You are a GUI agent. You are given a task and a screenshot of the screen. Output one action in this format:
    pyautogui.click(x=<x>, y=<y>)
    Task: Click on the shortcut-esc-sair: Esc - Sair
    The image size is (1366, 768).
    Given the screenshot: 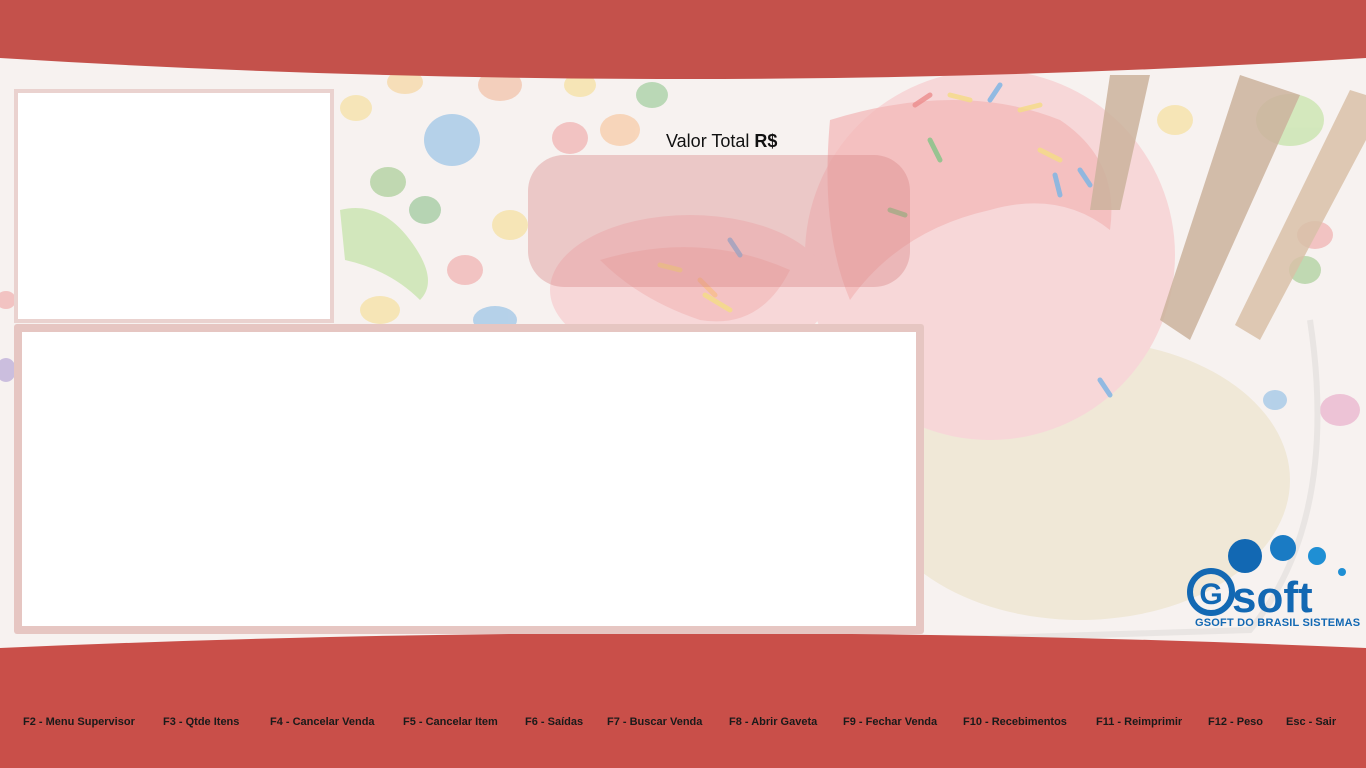 What is the action you would take?
    pyautogui.click(x=1311, y=722)
    